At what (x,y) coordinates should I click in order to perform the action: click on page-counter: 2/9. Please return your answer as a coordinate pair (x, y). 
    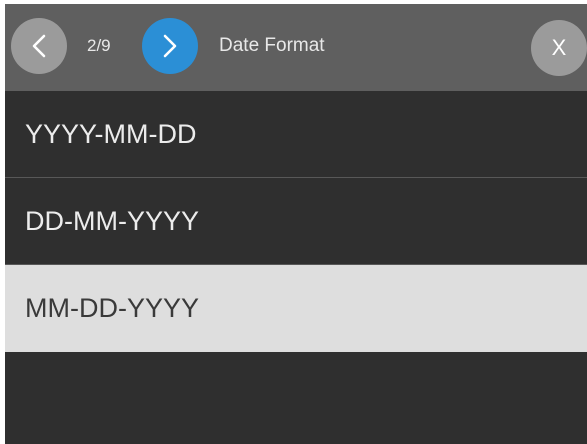
    Looking at the image, I should click on (99, 45).